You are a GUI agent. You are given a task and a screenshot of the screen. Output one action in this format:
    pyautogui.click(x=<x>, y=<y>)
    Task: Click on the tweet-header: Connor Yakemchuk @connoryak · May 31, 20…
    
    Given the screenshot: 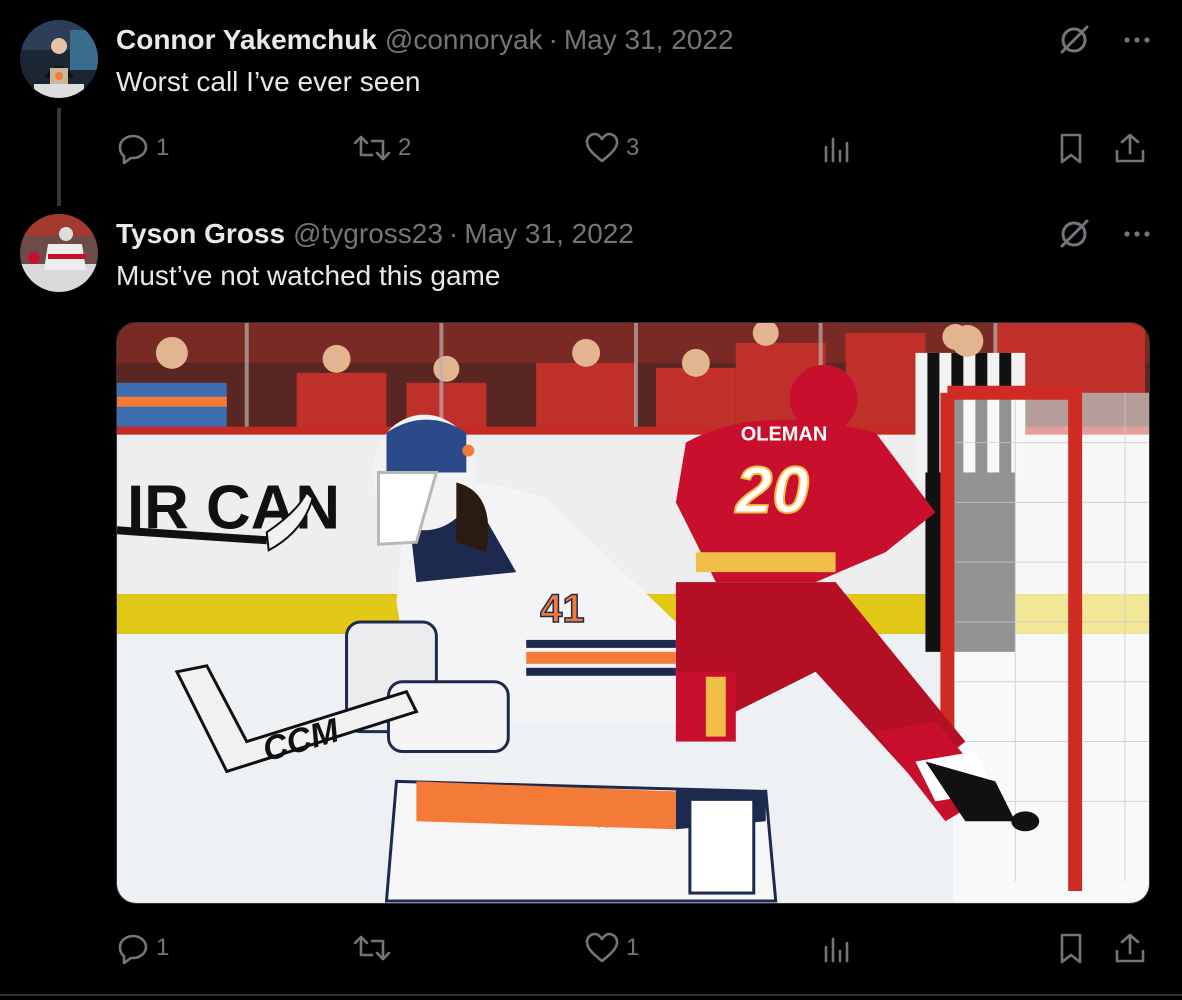 What is the action you would take?
    pyautogui.click(x=425, y=40)
    